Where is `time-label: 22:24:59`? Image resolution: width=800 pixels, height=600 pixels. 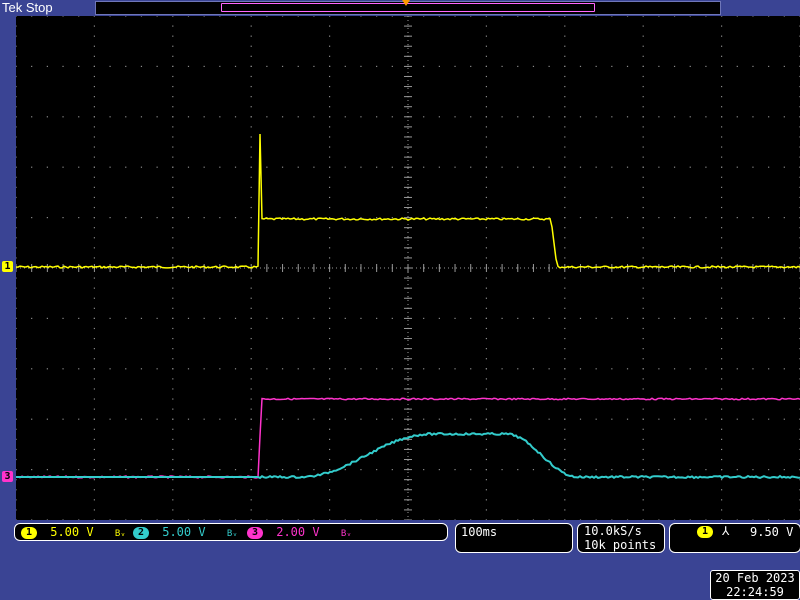 time-label: 22:24:59 is located at coordinates (755, 592).